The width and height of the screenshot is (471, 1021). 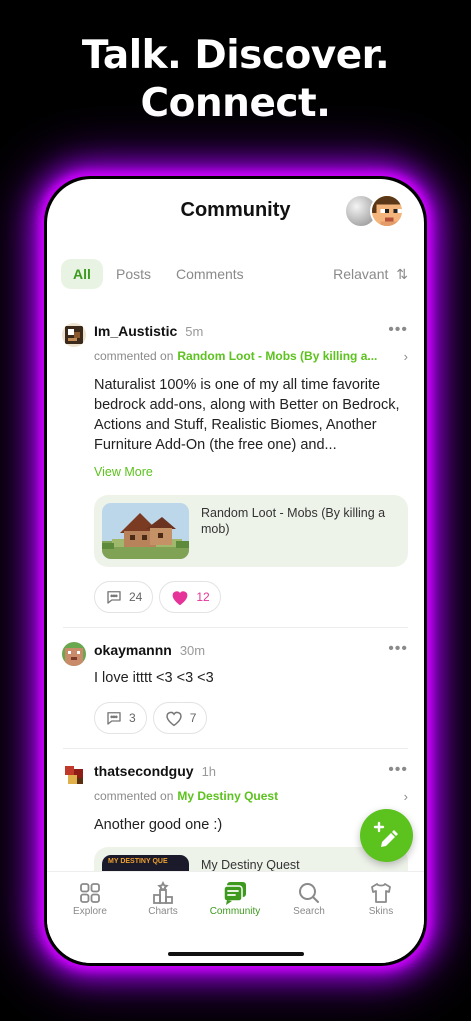 What do you see at coordinates (90, 893) in the screenshot?
I see `grid-icon` at bounding box center [90, 893].